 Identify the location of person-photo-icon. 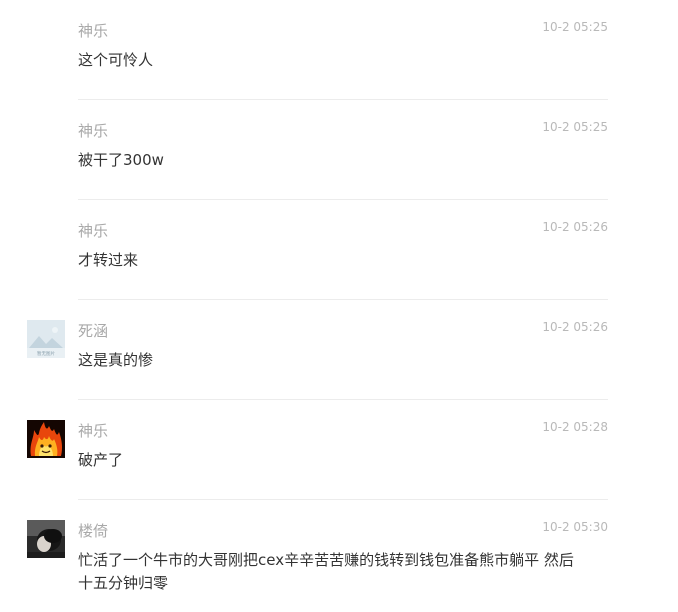
(46, 539).